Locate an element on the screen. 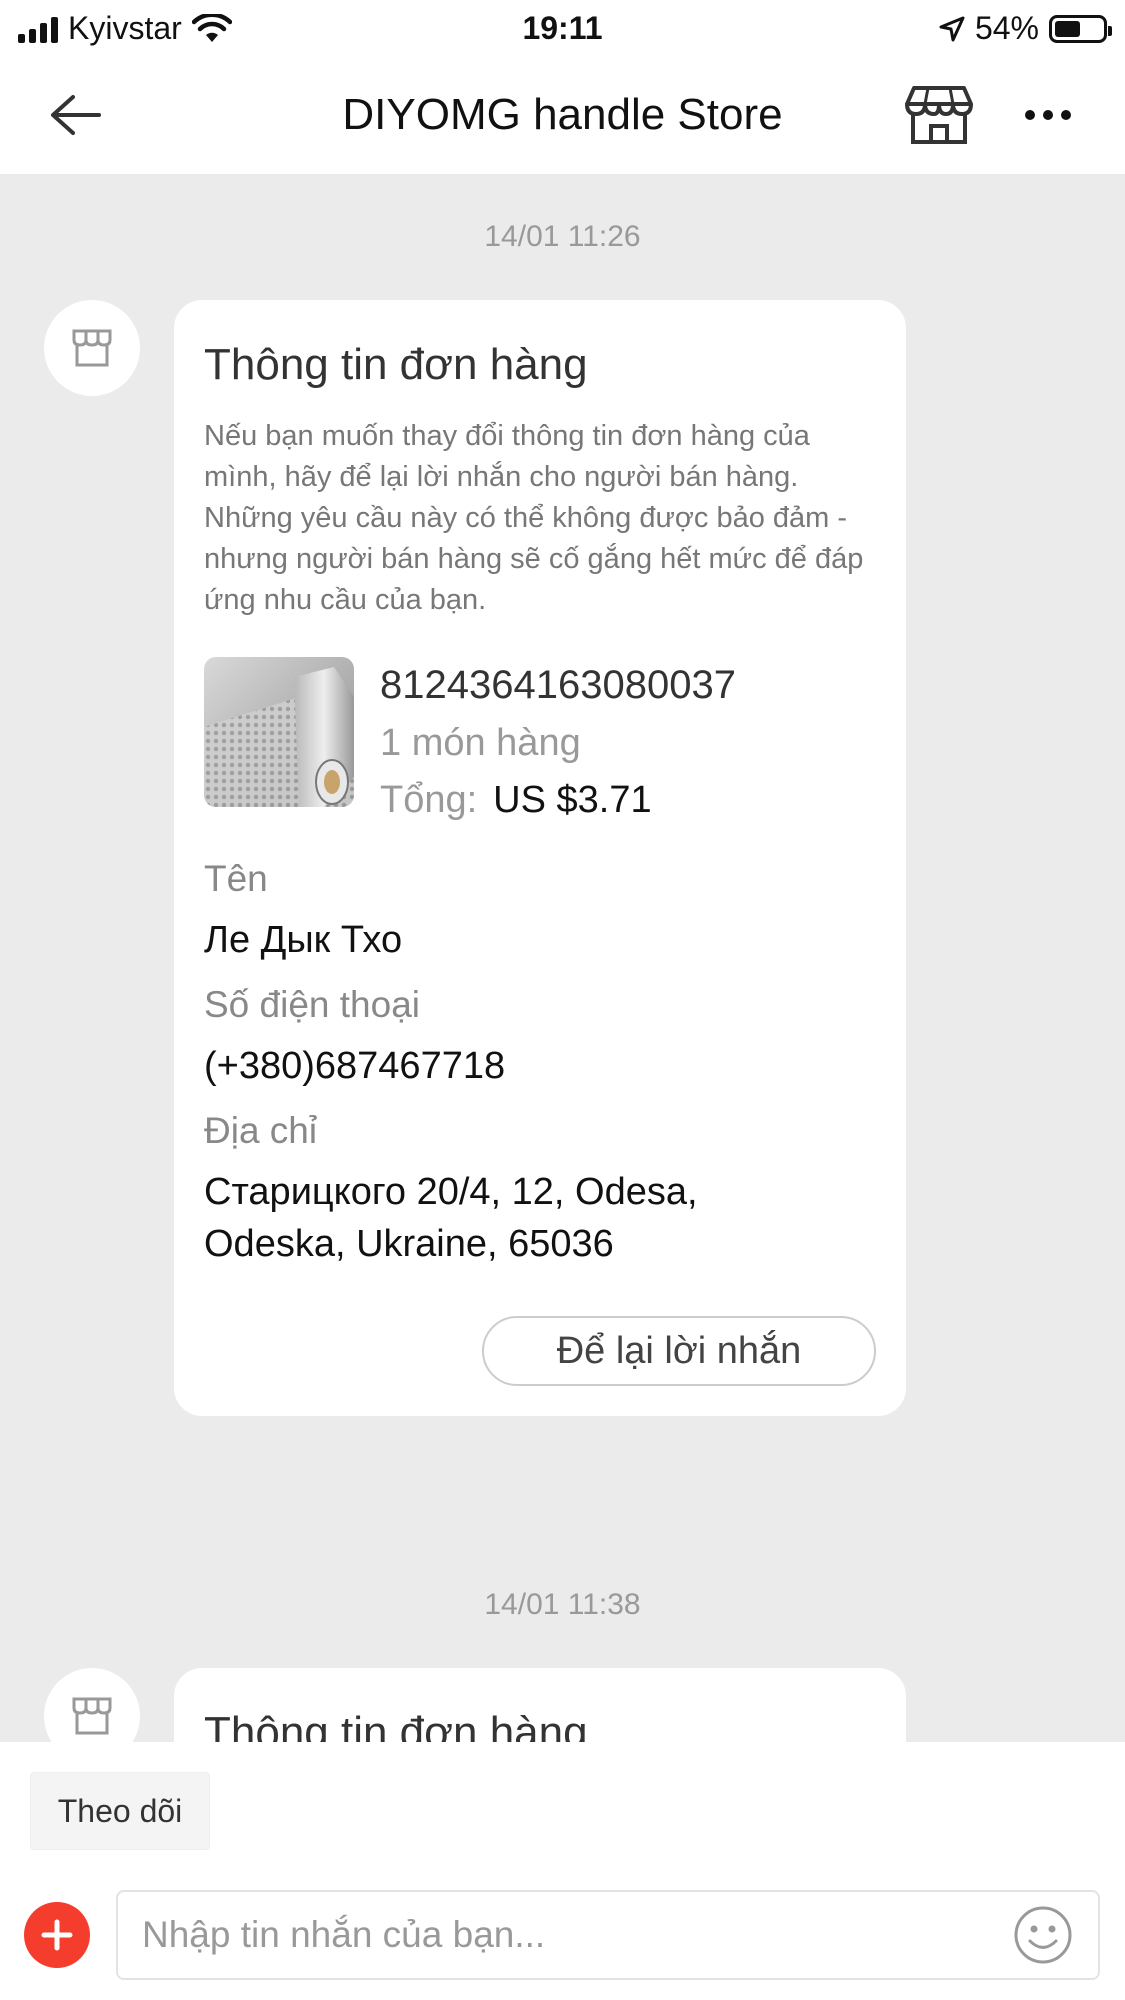 The width and height of the screenshot is (1125, 2000). leave-message-button: Để lại lời nhắn is located at coordinates (679, 1351).